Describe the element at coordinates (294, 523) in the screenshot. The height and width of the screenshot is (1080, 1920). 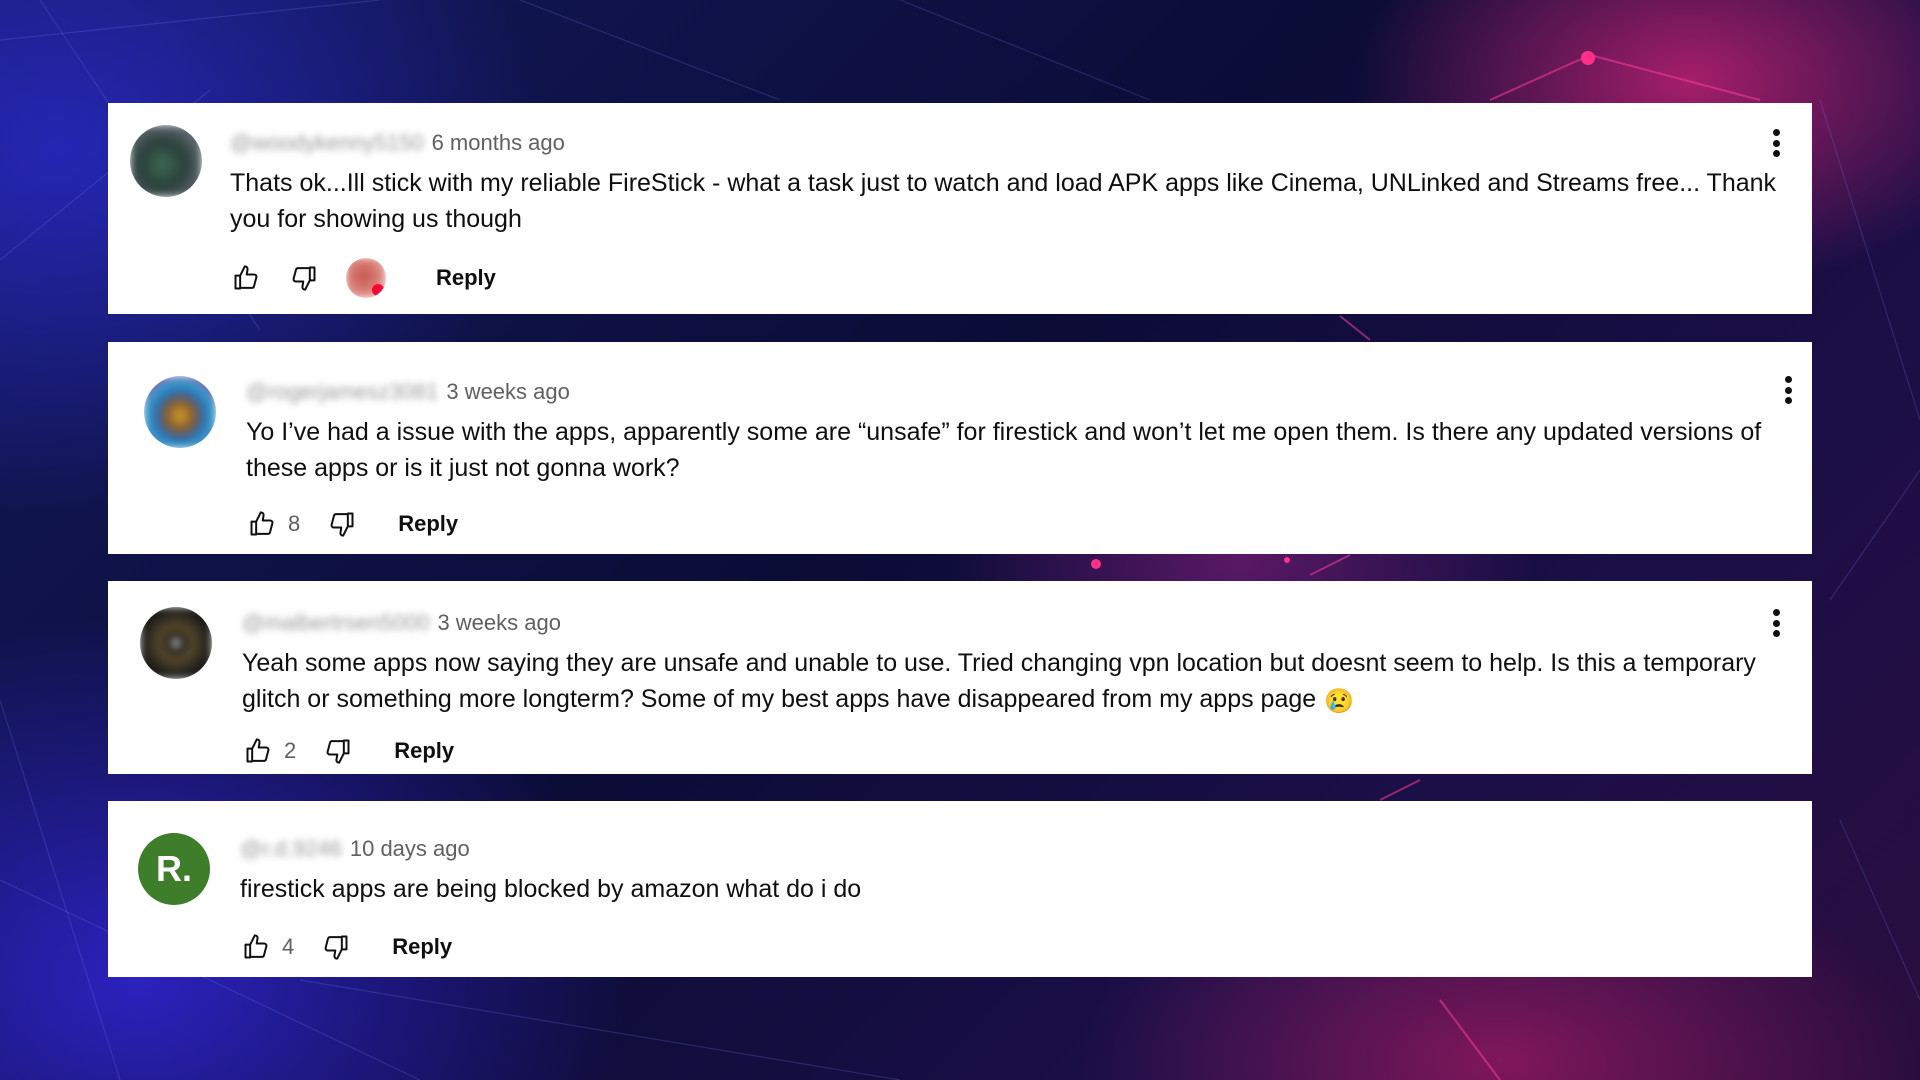
I see `like-count: 8` at that location.